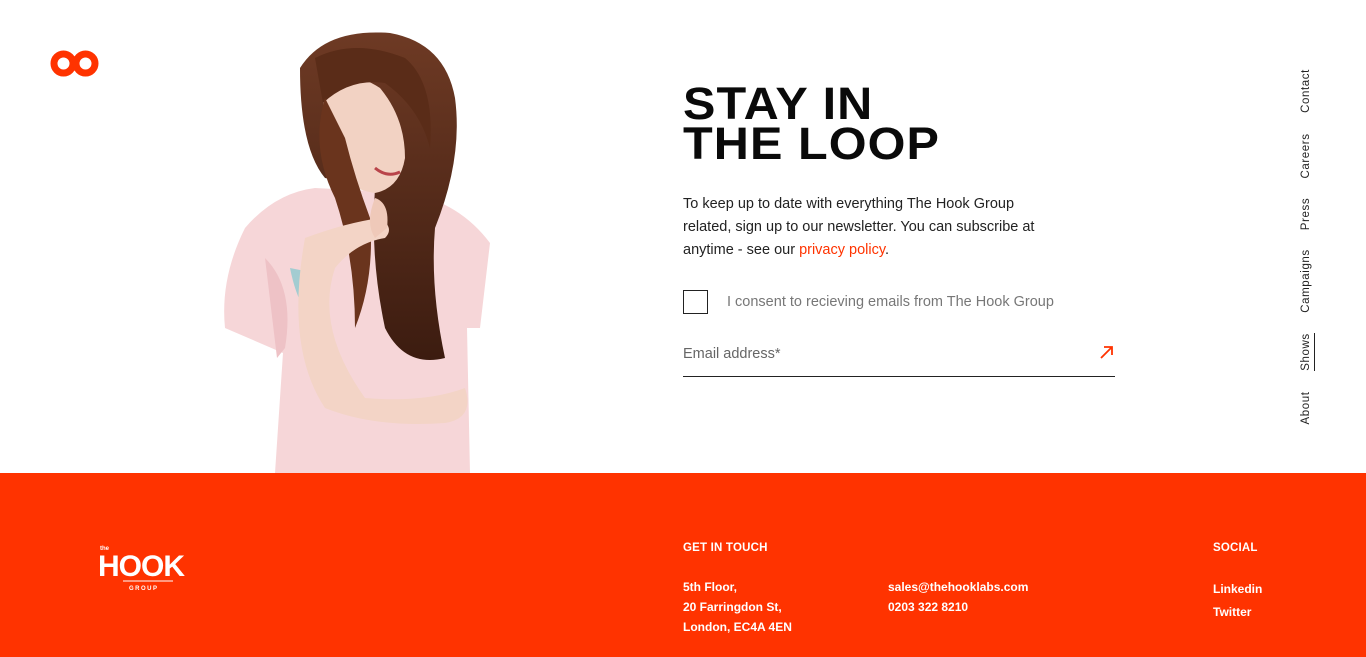 The width and height of the screenshot is (1366, 657). I want to click on page-headline: STAY IN THE LOOP, so click(812, 125).